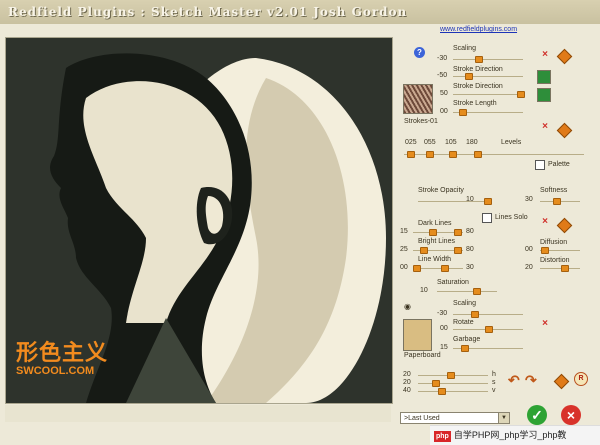 This screenshot has width=600, height=445. What do you see at coordinates (444, 328) in the screenshot?
I see `rotate-value: 00` at bounding box center [444, 328].